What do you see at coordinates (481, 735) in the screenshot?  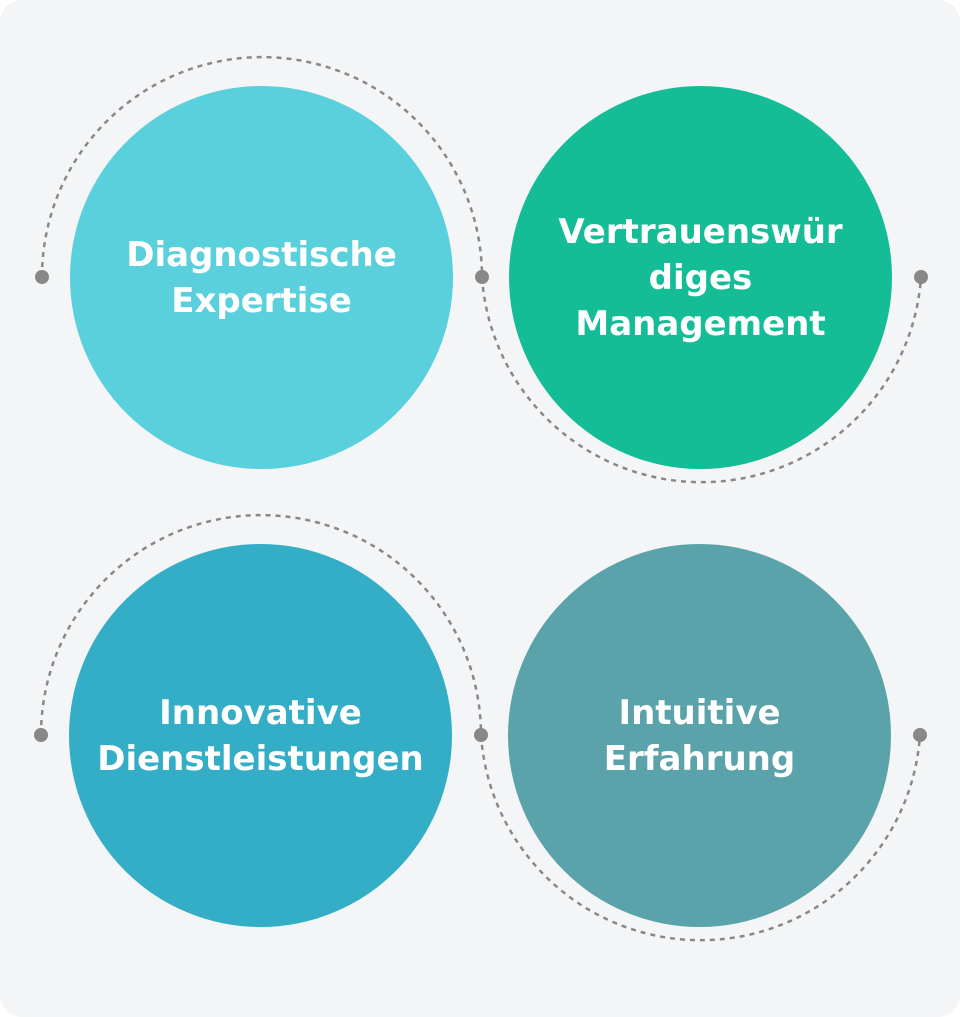 I see `connector-dot-bottom-middle` at bounding box center [481, 735].